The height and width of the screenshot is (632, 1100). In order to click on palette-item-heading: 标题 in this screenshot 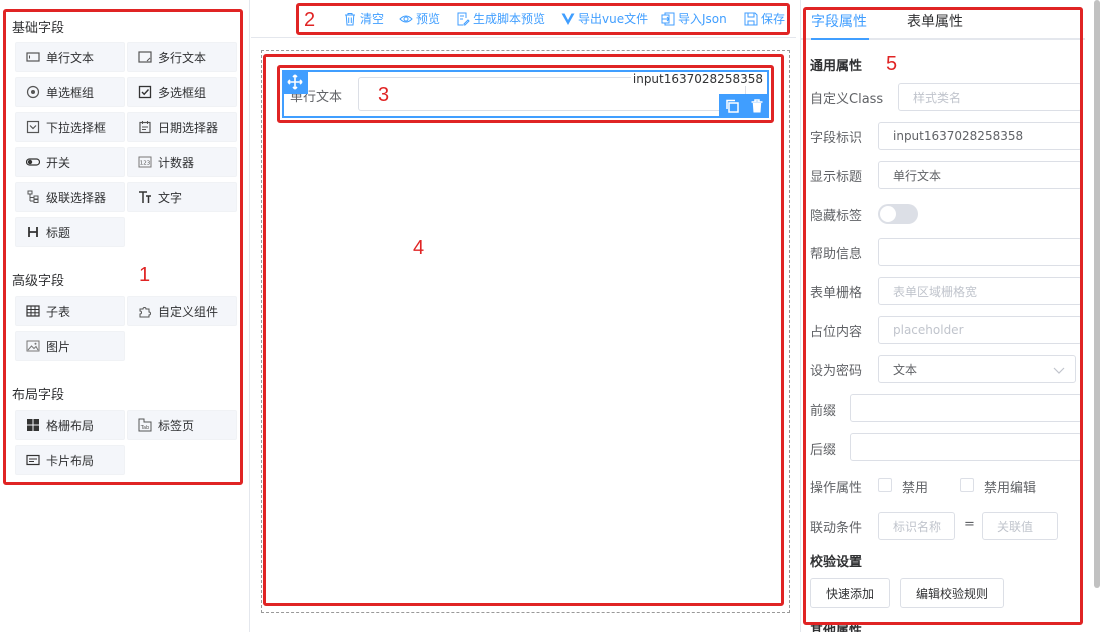, I will do `click(70, 232)`.